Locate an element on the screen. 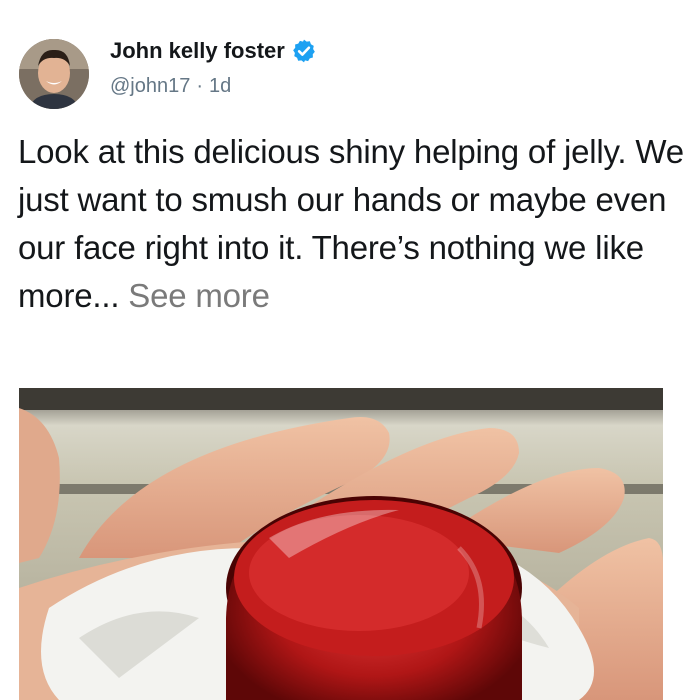  avatar-image is located at coordinates (54, 74).